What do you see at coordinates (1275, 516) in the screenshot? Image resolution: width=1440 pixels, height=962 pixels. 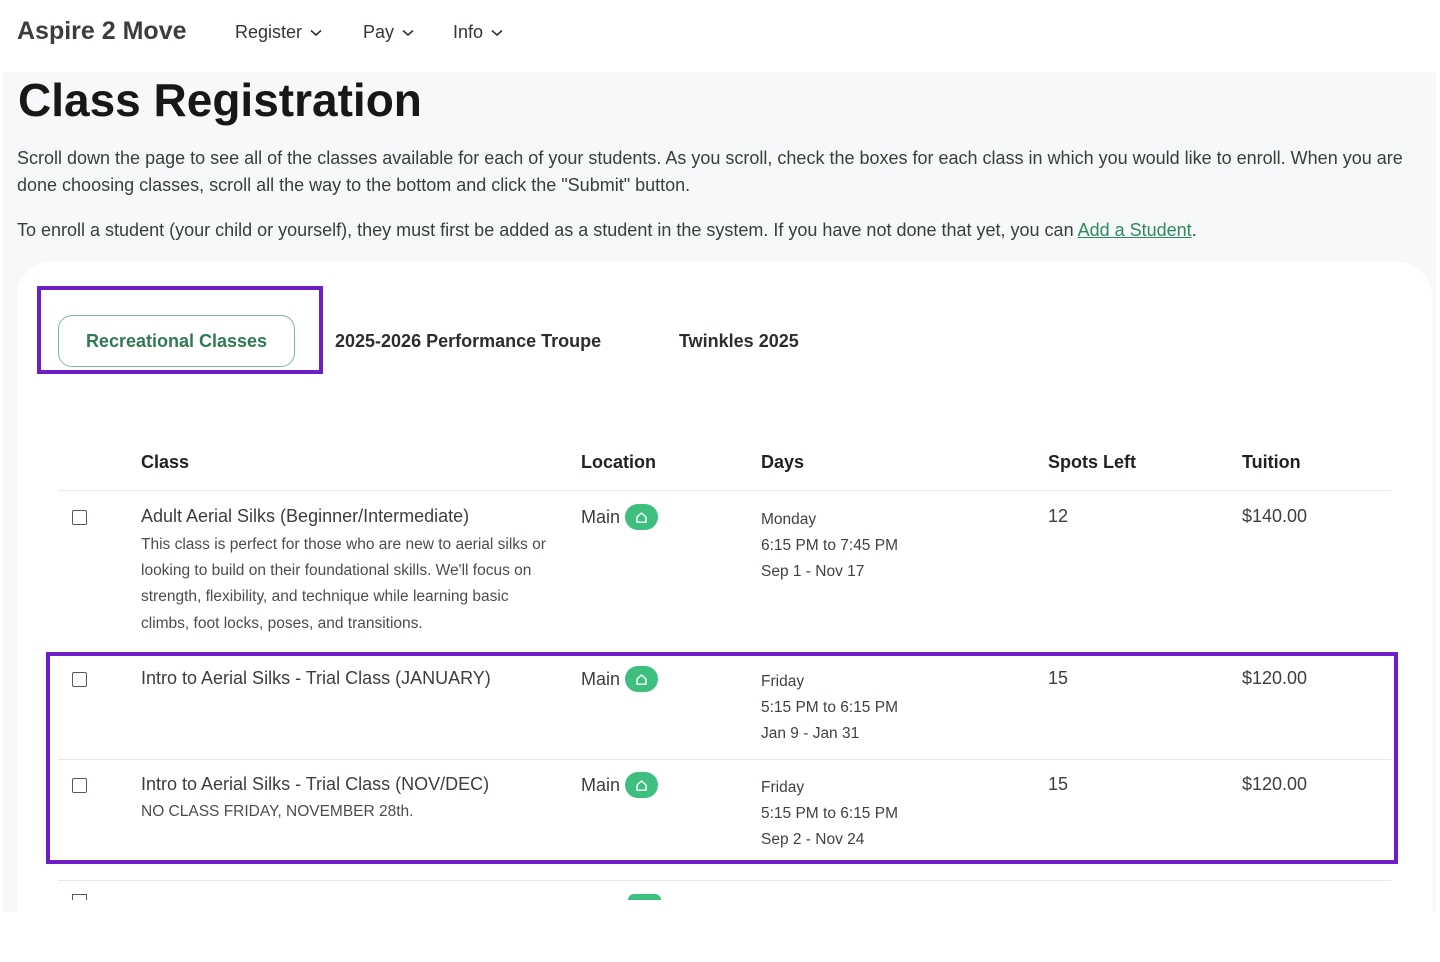 I see `tuition-amount: $140.00` at bounding box center [1275, 516].